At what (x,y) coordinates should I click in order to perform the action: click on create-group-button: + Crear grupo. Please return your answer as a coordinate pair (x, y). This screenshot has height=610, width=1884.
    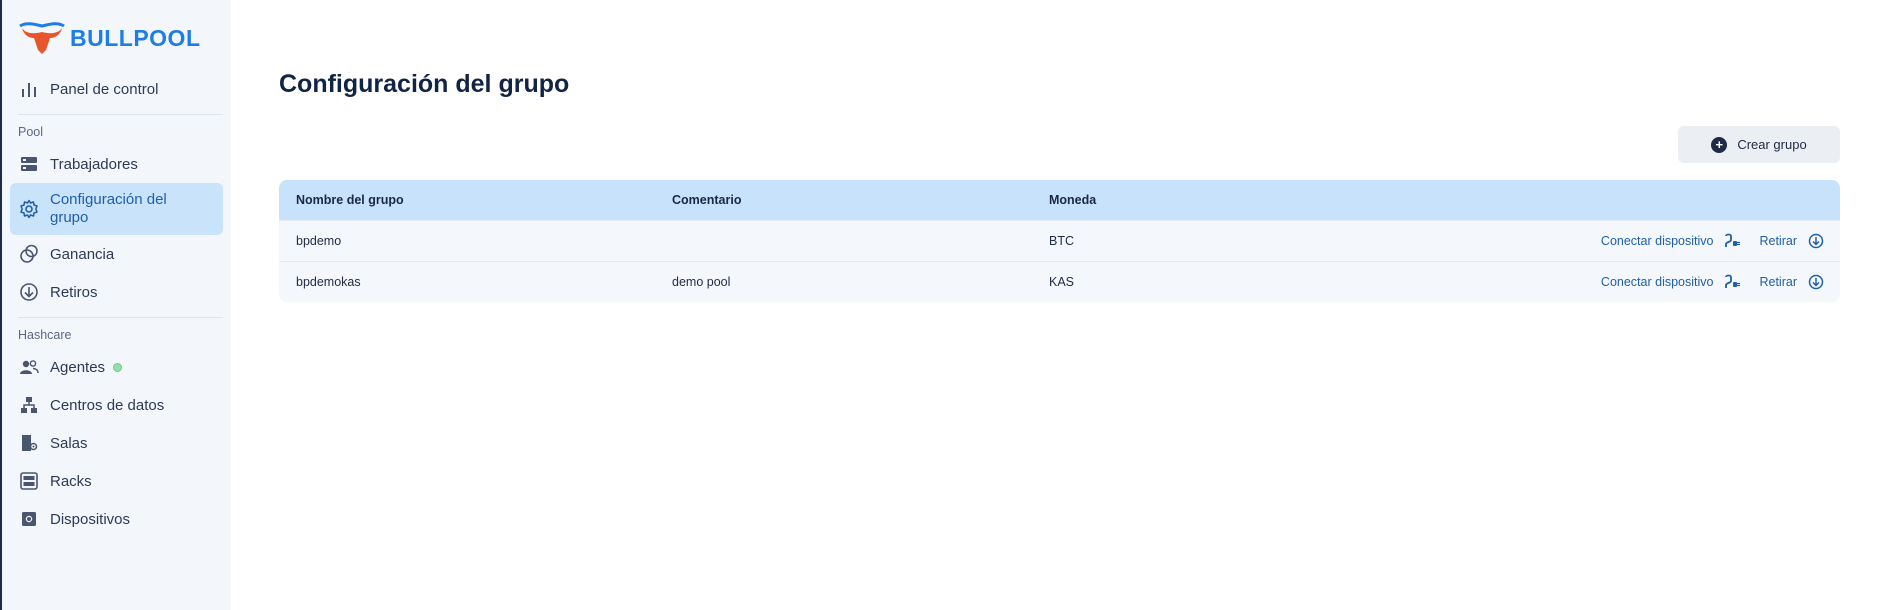
    Looking at the image, I should click on (1759, 144).